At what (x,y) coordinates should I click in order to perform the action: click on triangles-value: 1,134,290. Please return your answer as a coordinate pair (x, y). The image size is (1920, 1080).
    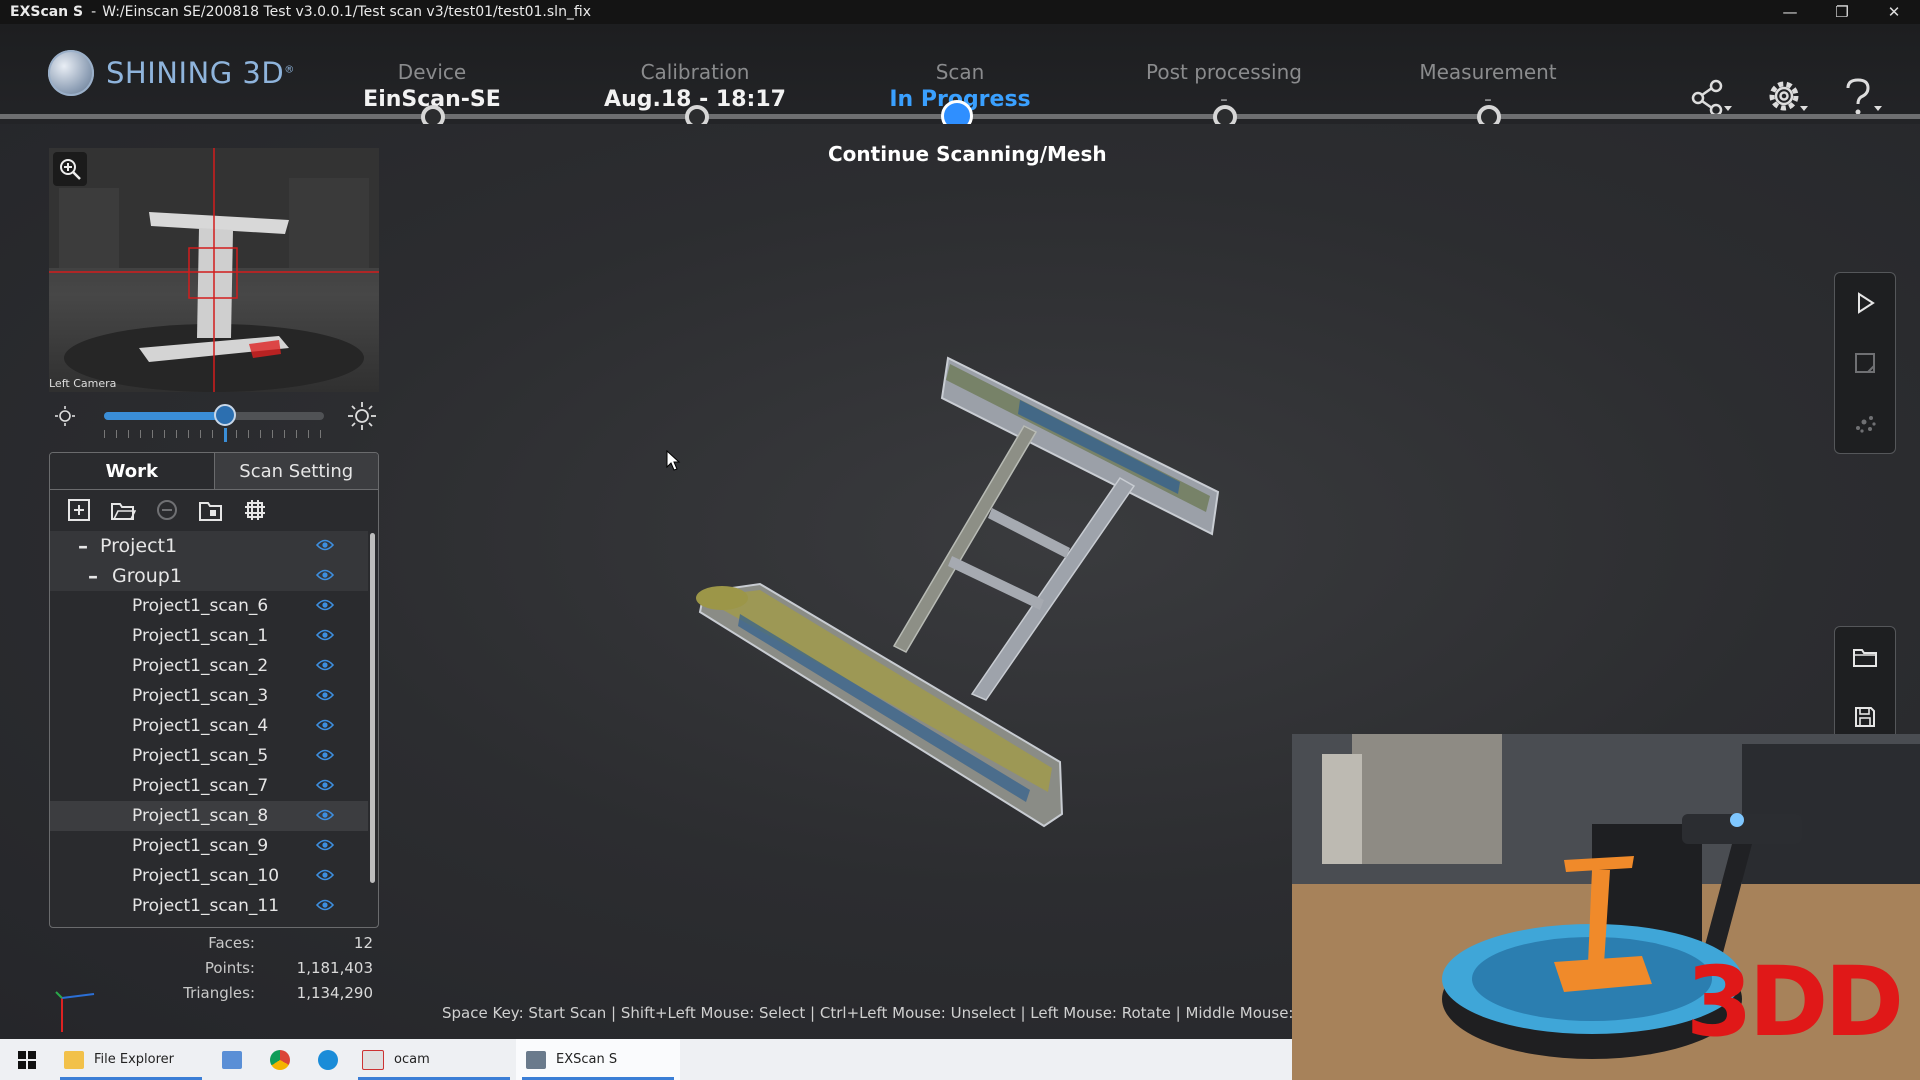
    Looking at the image, I should click on (334, 992).